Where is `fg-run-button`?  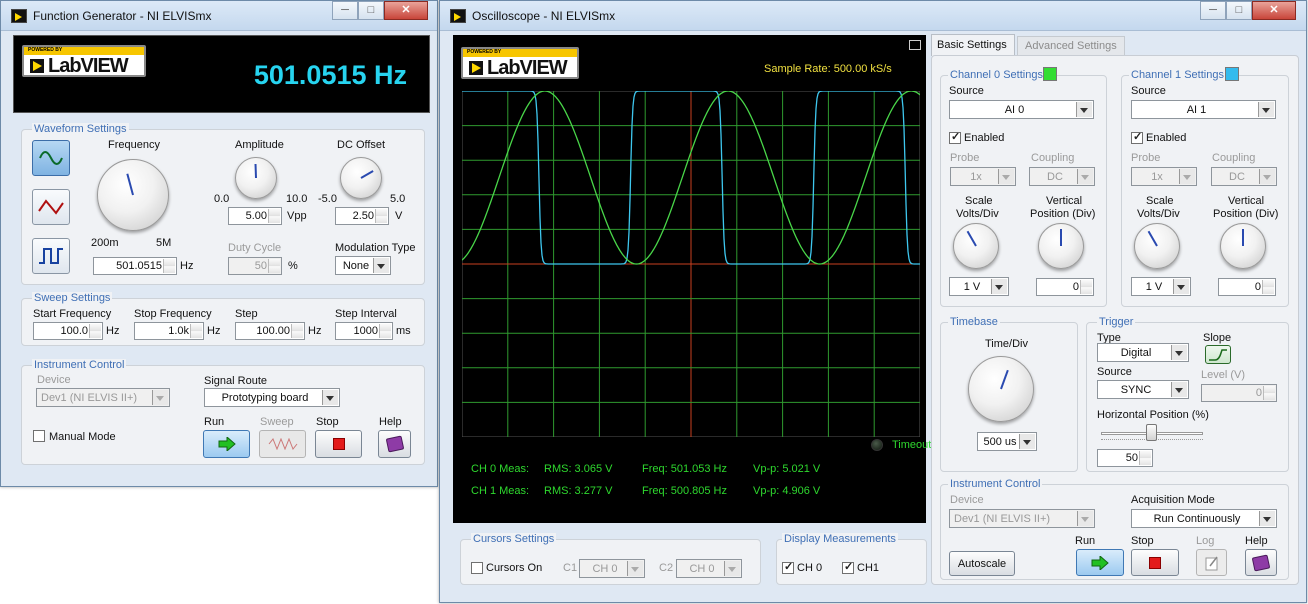 fg-run-button is located at coordinates (226, 444).